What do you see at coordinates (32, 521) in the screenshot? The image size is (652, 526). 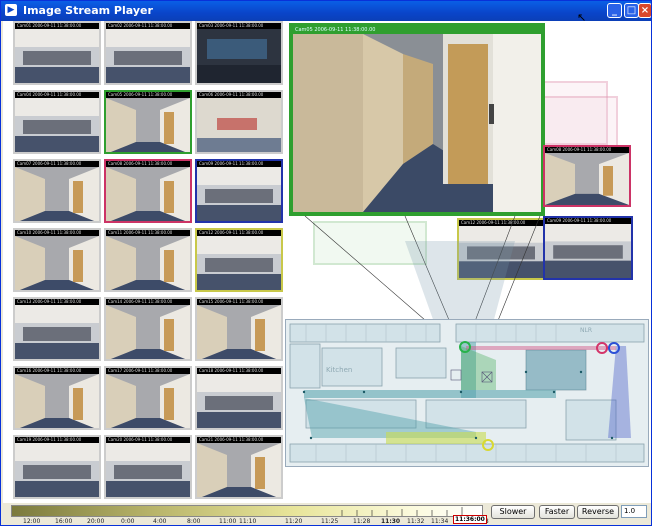 I see `timeline-tick-label: 12:00` at bounding box center [32, 521].